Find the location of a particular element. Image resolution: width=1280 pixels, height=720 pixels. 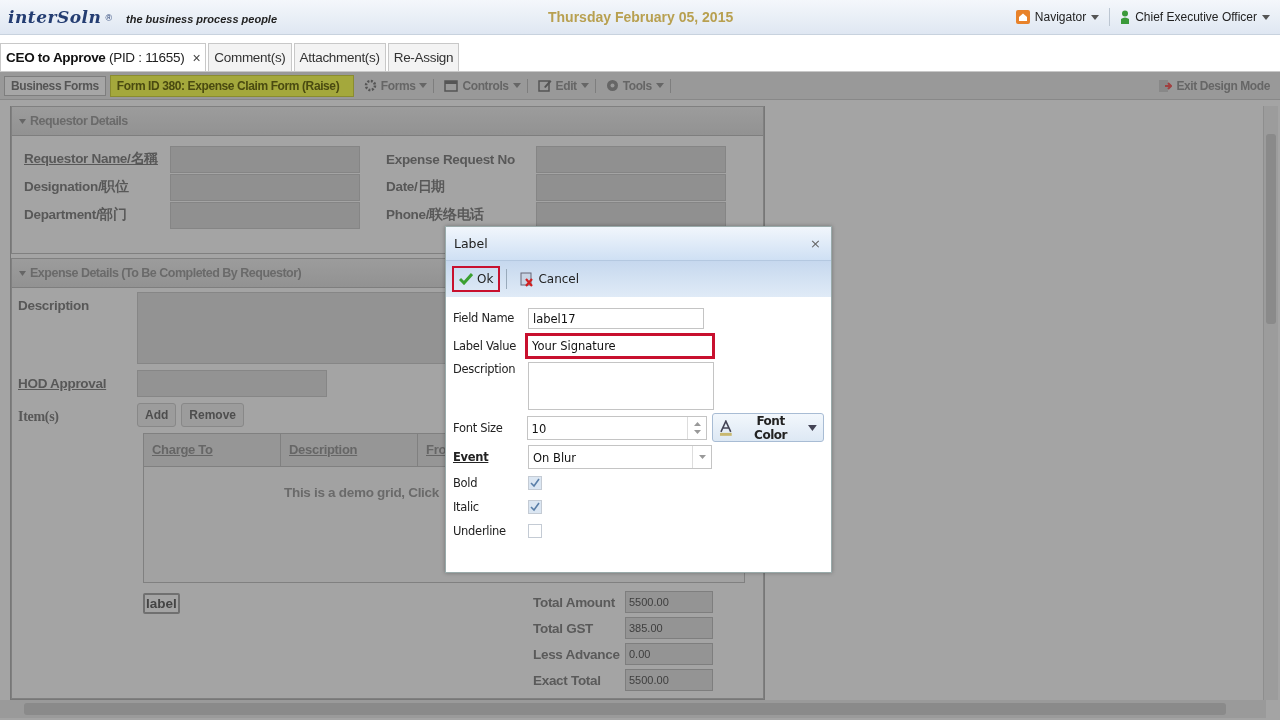

field-label: Item(s) is located at coordinates (39, 417).